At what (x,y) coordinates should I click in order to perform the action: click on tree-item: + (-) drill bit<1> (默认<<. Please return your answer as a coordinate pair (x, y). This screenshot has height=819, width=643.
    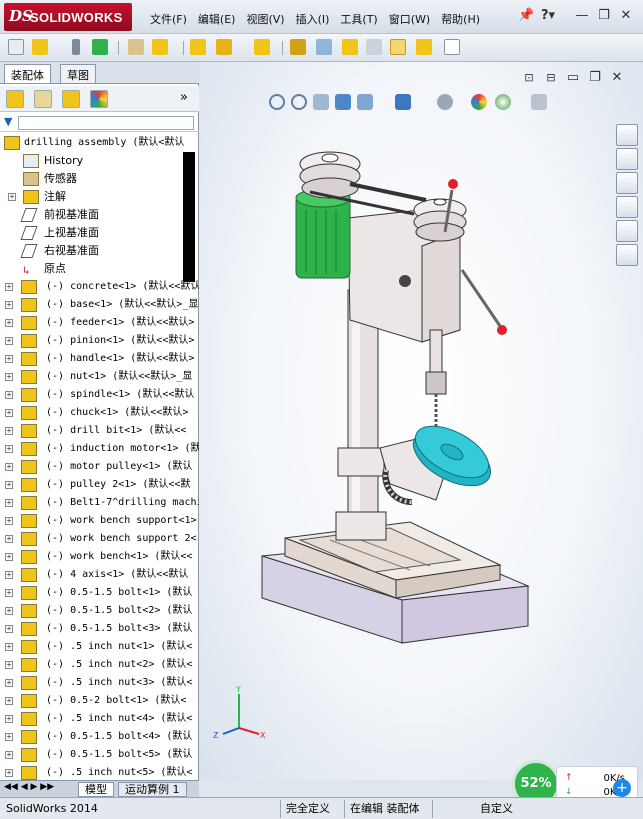
    Looking at the image, I should click on (99, 431).